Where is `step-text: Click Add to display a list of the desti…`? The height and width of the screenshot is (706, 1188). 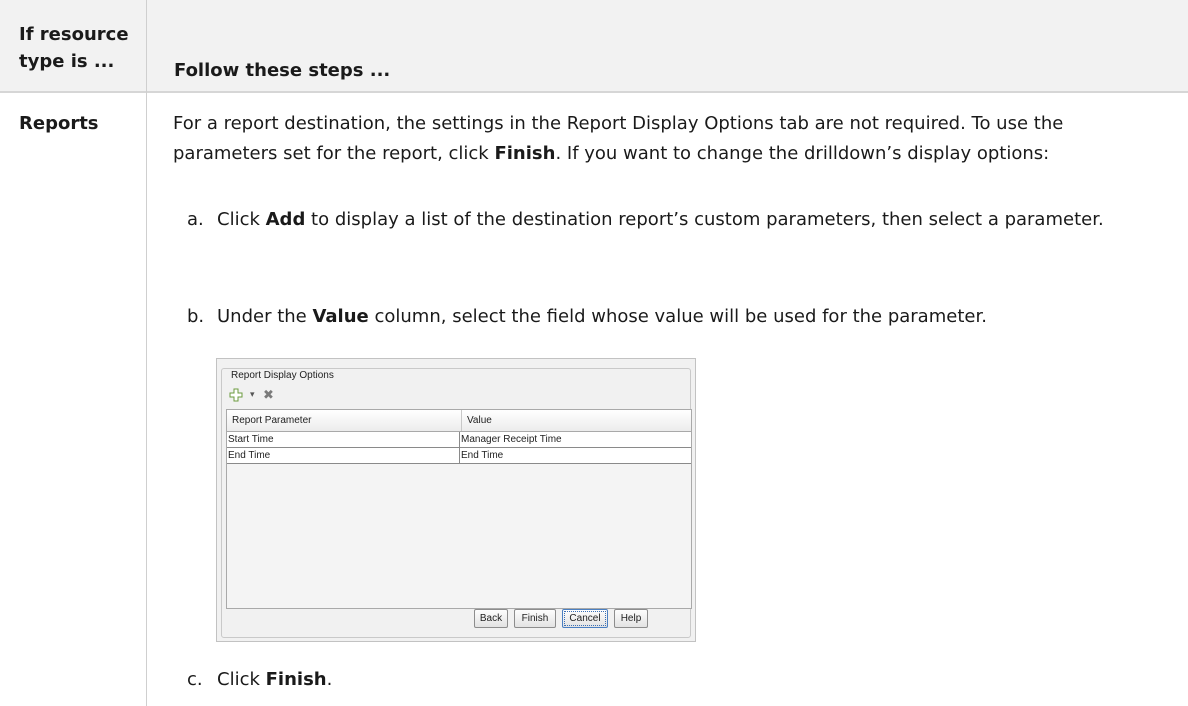 step-text: Click Add to display a list of the desti… is located at coordinates (660, 219).